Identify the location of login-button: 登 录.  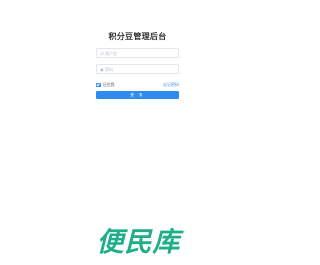
(137, 95).